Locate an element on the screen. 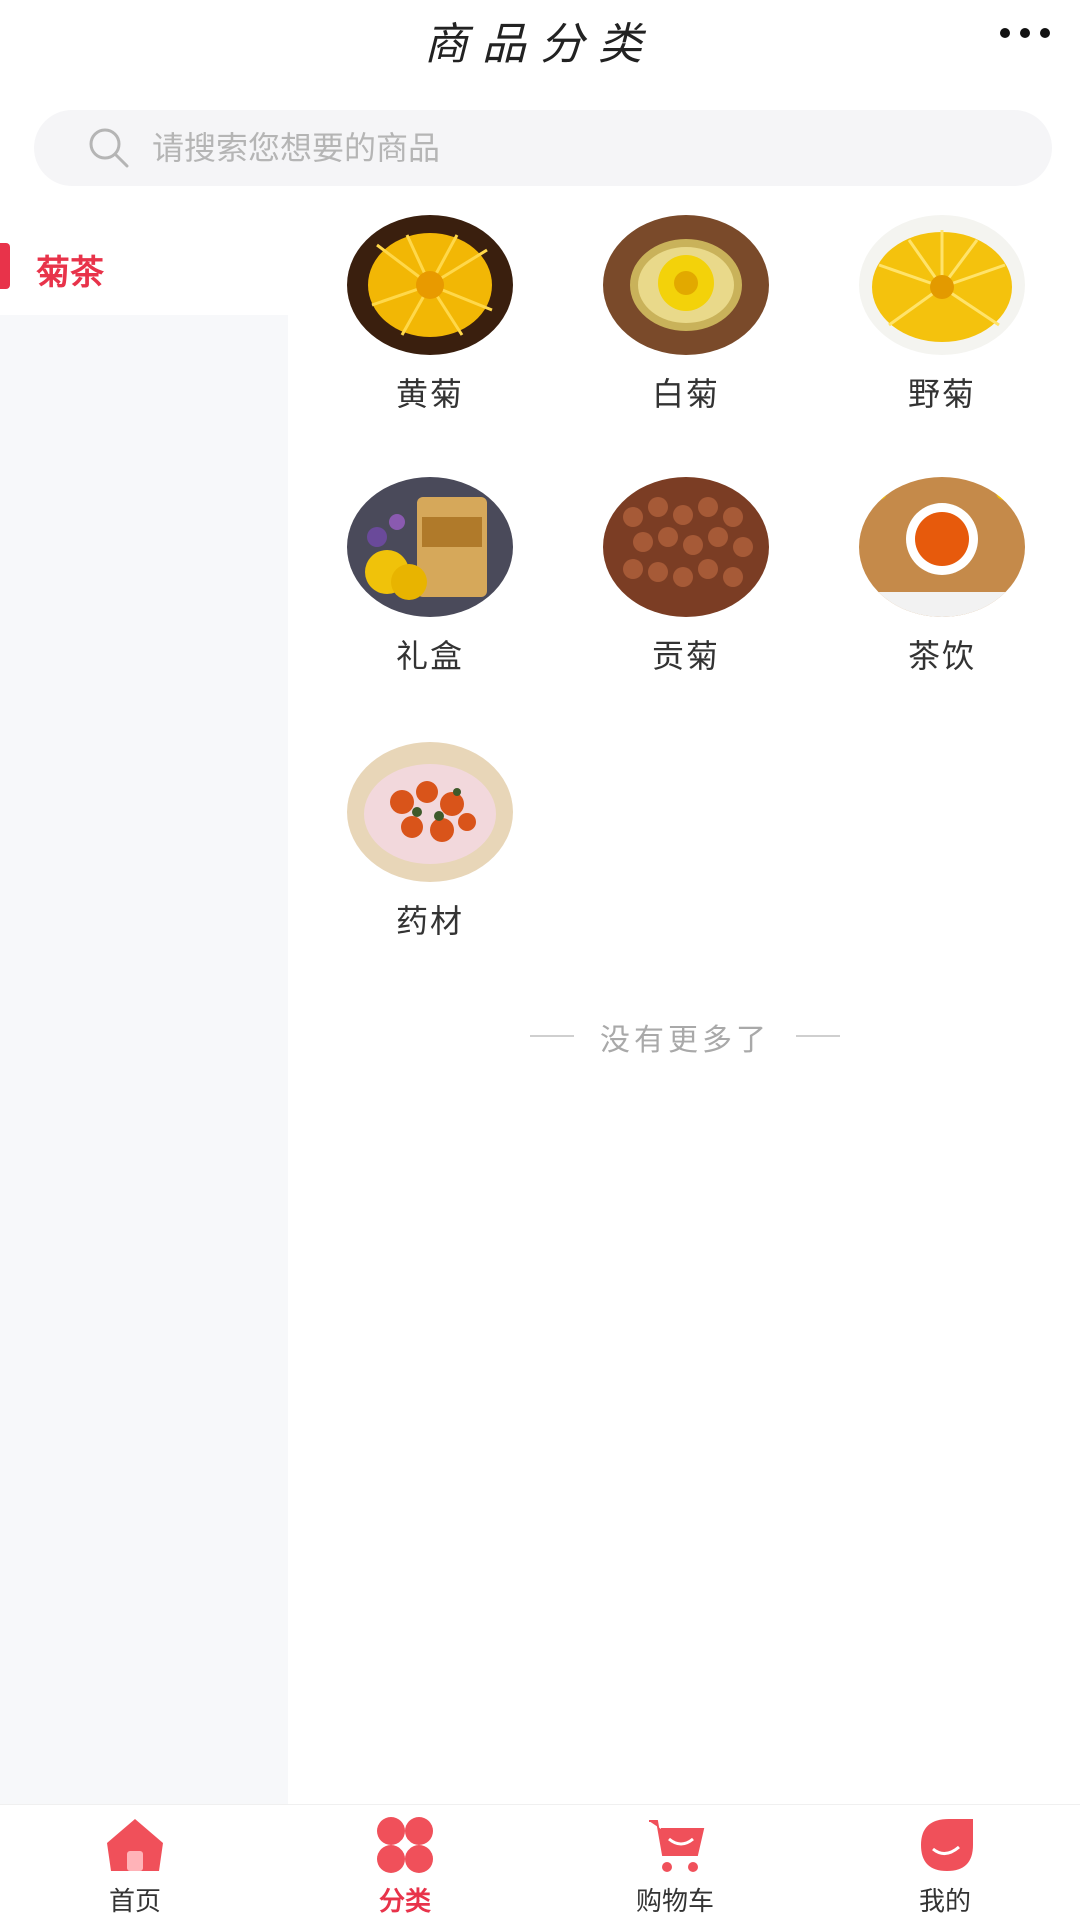 This screenshot has width=1080, height=1920. category-item-tea-drink: 茶饮 is located at coordinates (942, 587).